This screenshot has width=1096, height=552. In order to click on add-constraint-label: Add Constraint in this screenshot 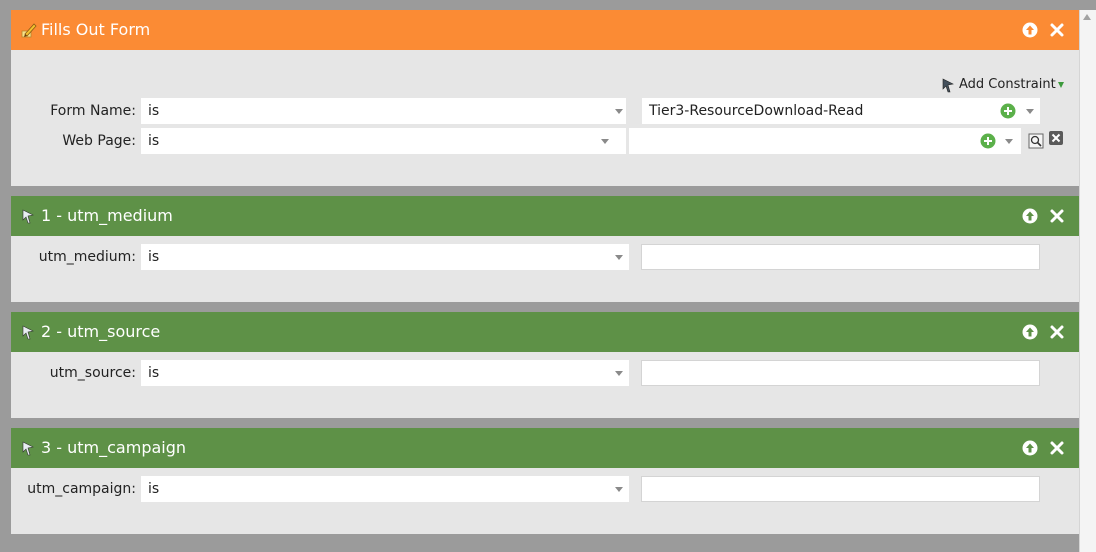, I will do `click(1007, 84)`.